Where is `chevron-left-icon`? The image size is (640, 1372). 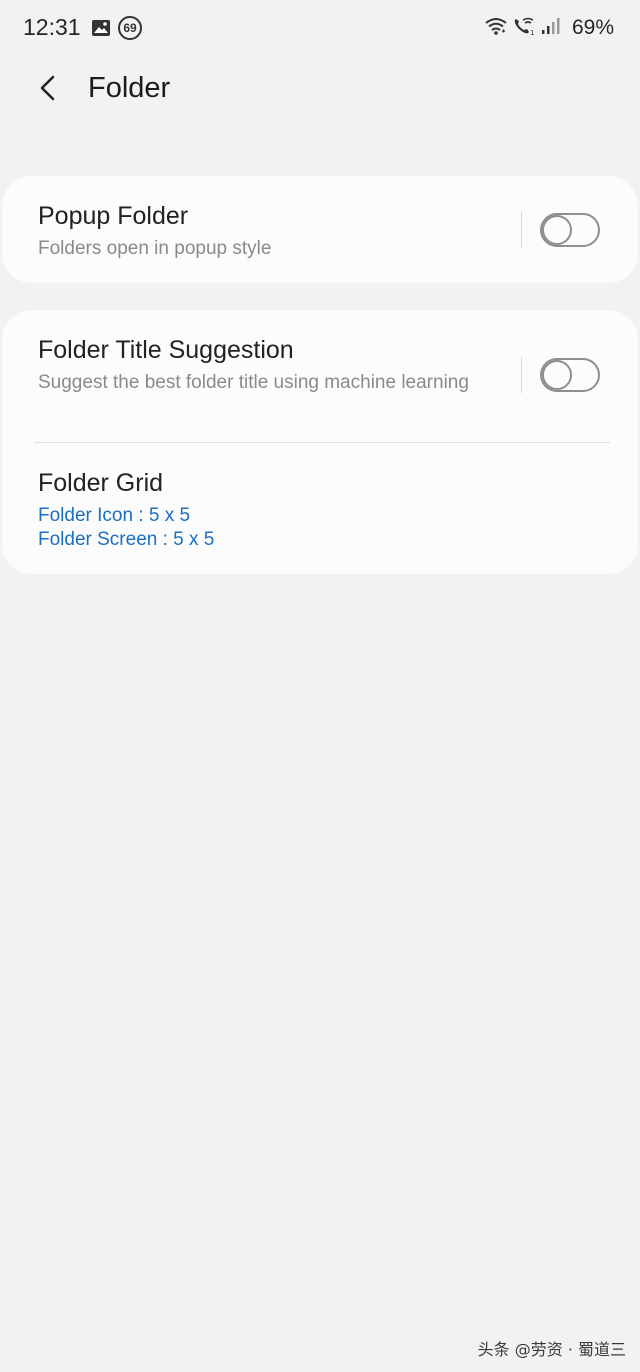
chevron-left-icon is located at coordinates (48, 90).